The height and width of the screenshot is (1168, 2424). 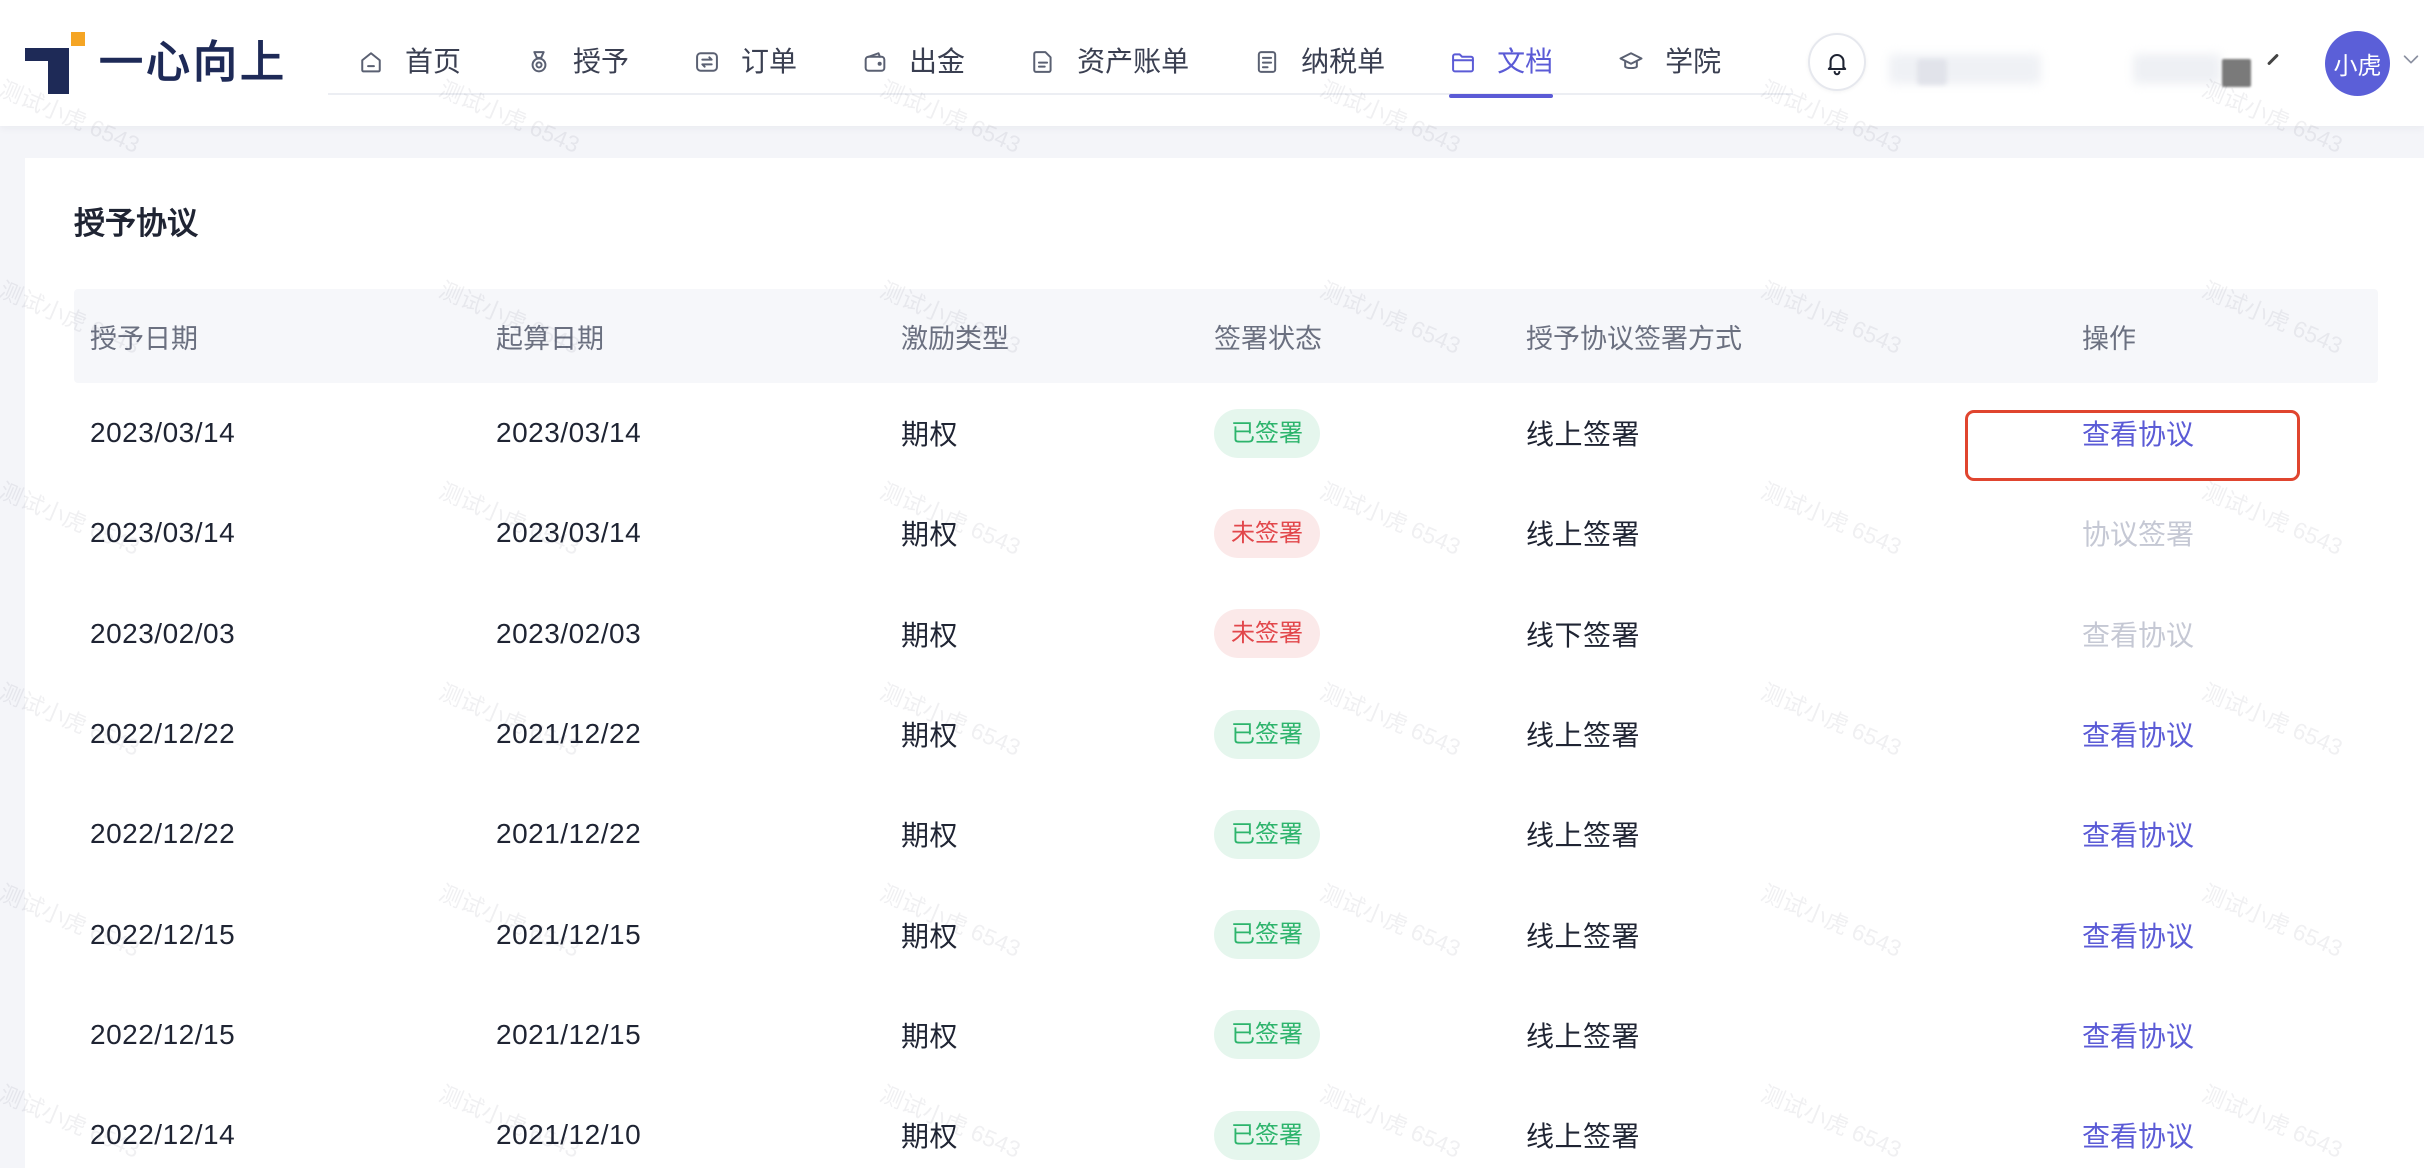 I want to click on nav-item-home: 首页, so click(x=409, y=62).